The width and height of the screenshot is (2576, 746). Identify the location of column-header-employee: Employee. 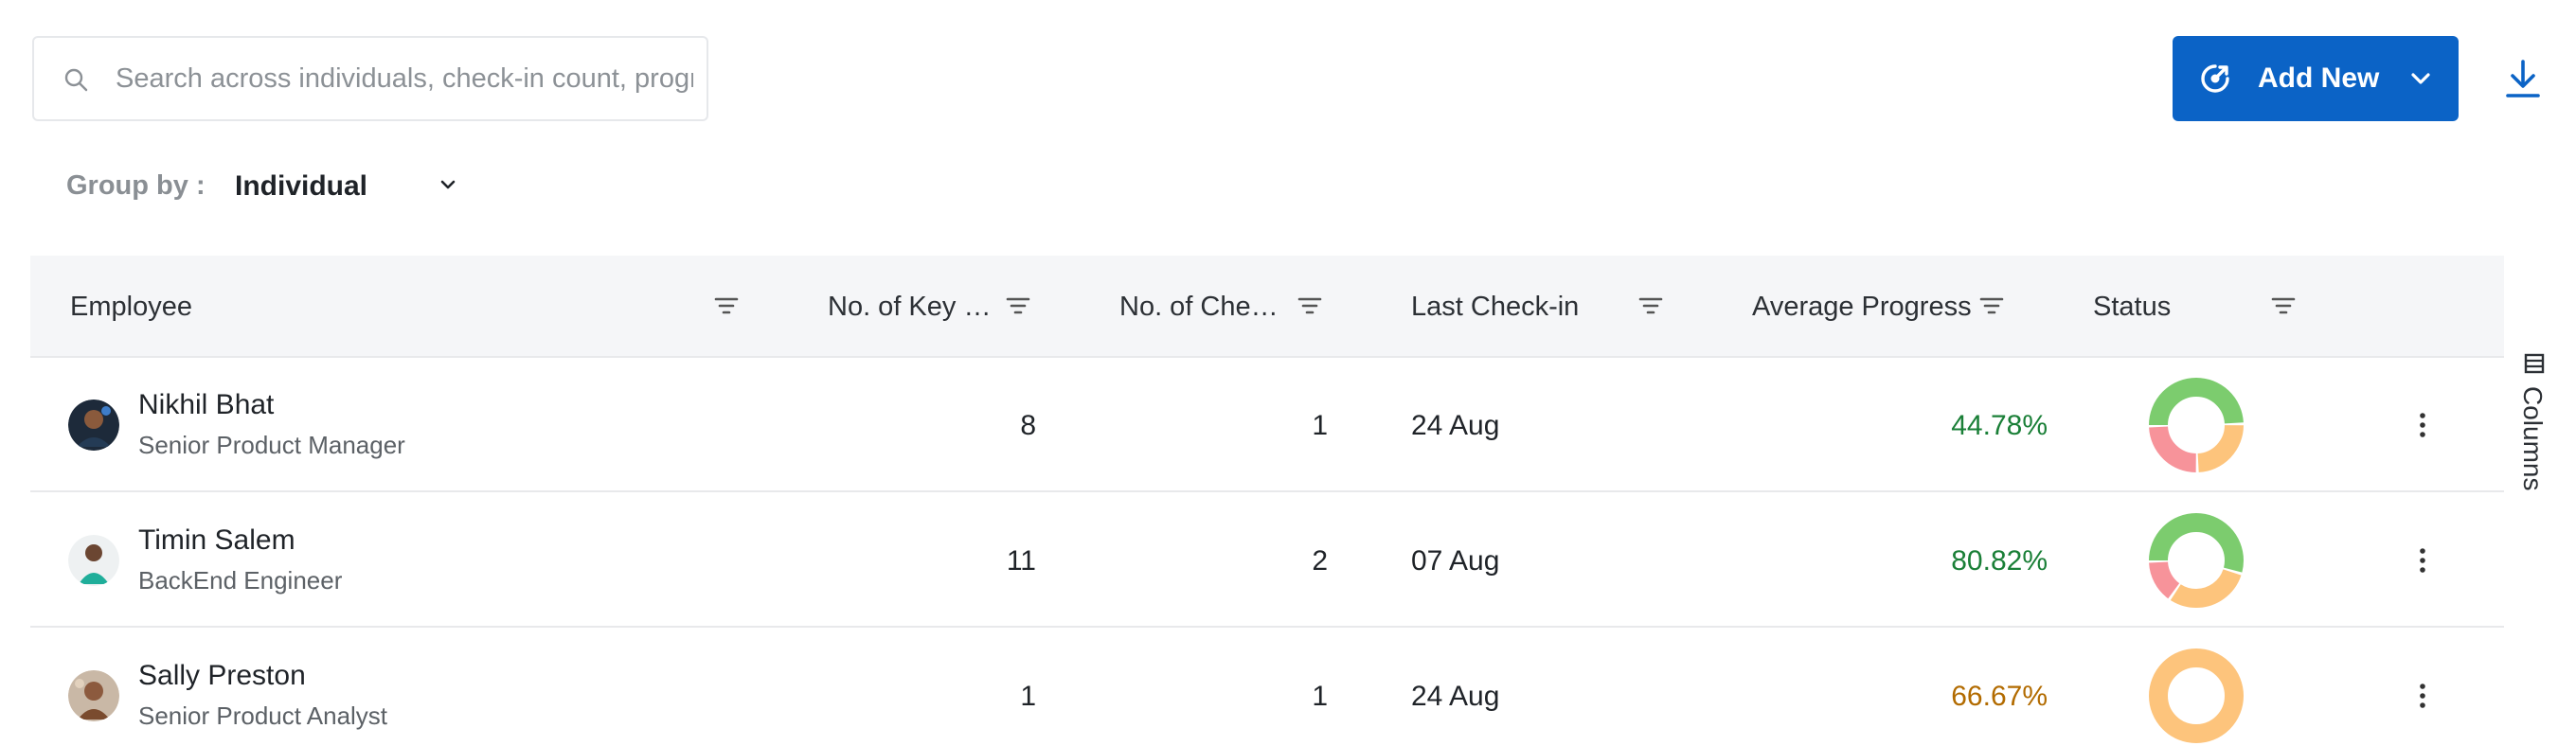
(131, 307).